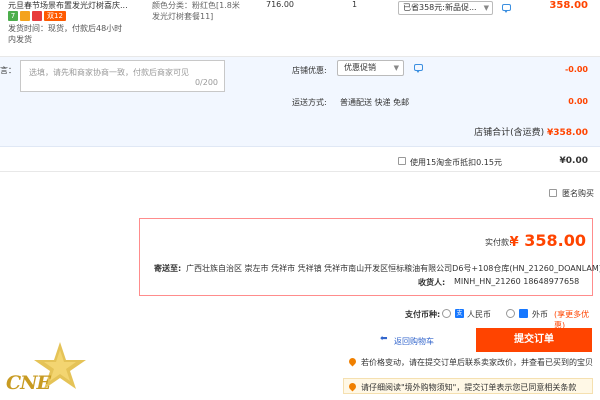 The width and height of the screenshot is (600, 400). Describe the element at coordinates (469, 387) in the screenshot. I see `agreement-notice: 请仔细阅读"境外购物须知"，提交订单表示您已同意相关条款` at that location.